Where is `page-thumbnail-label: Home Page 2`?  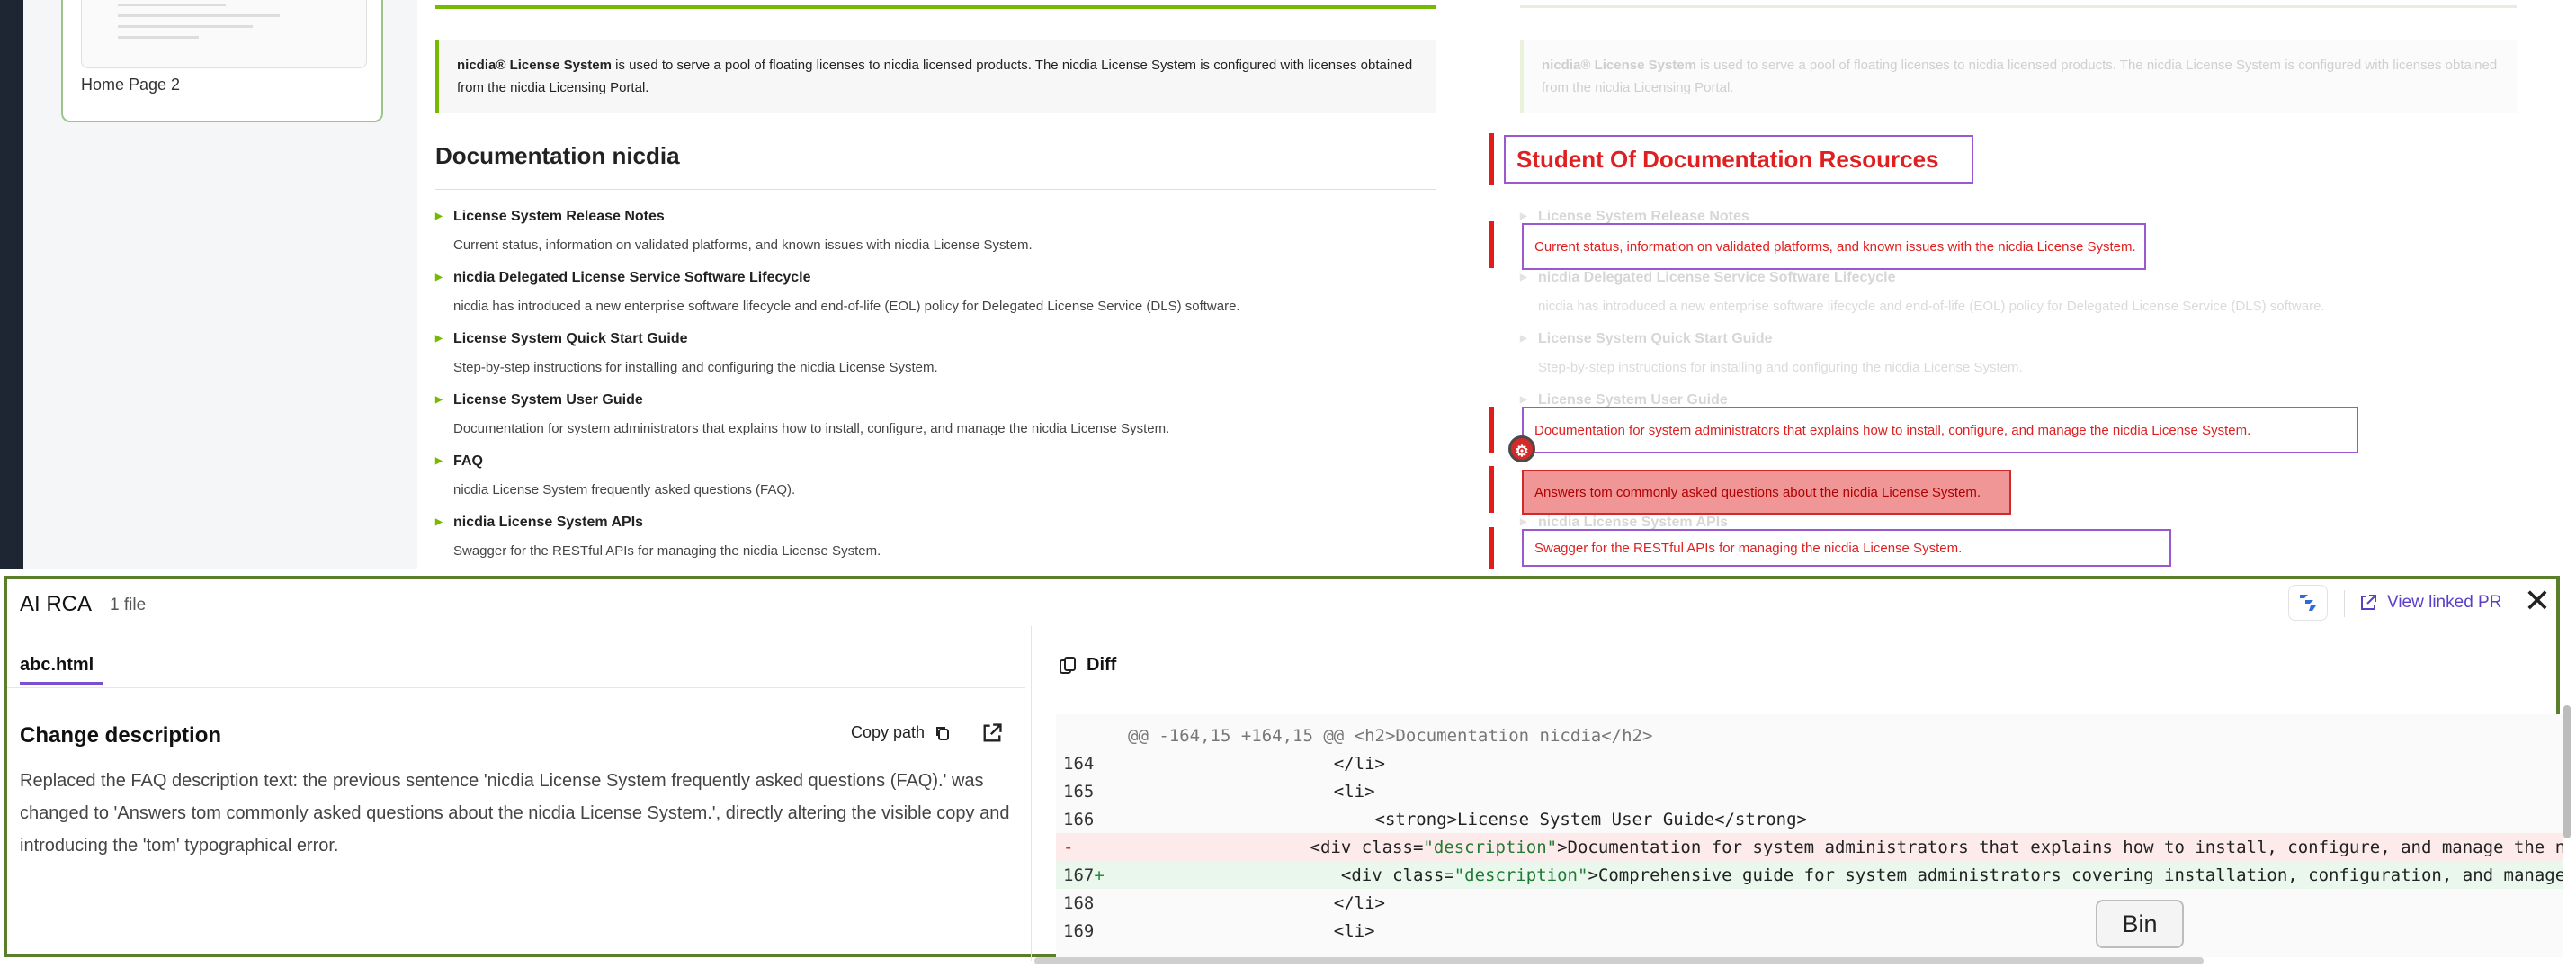 page-thumbnail-label: Home Page 2 is located at coordinates (131, 85).